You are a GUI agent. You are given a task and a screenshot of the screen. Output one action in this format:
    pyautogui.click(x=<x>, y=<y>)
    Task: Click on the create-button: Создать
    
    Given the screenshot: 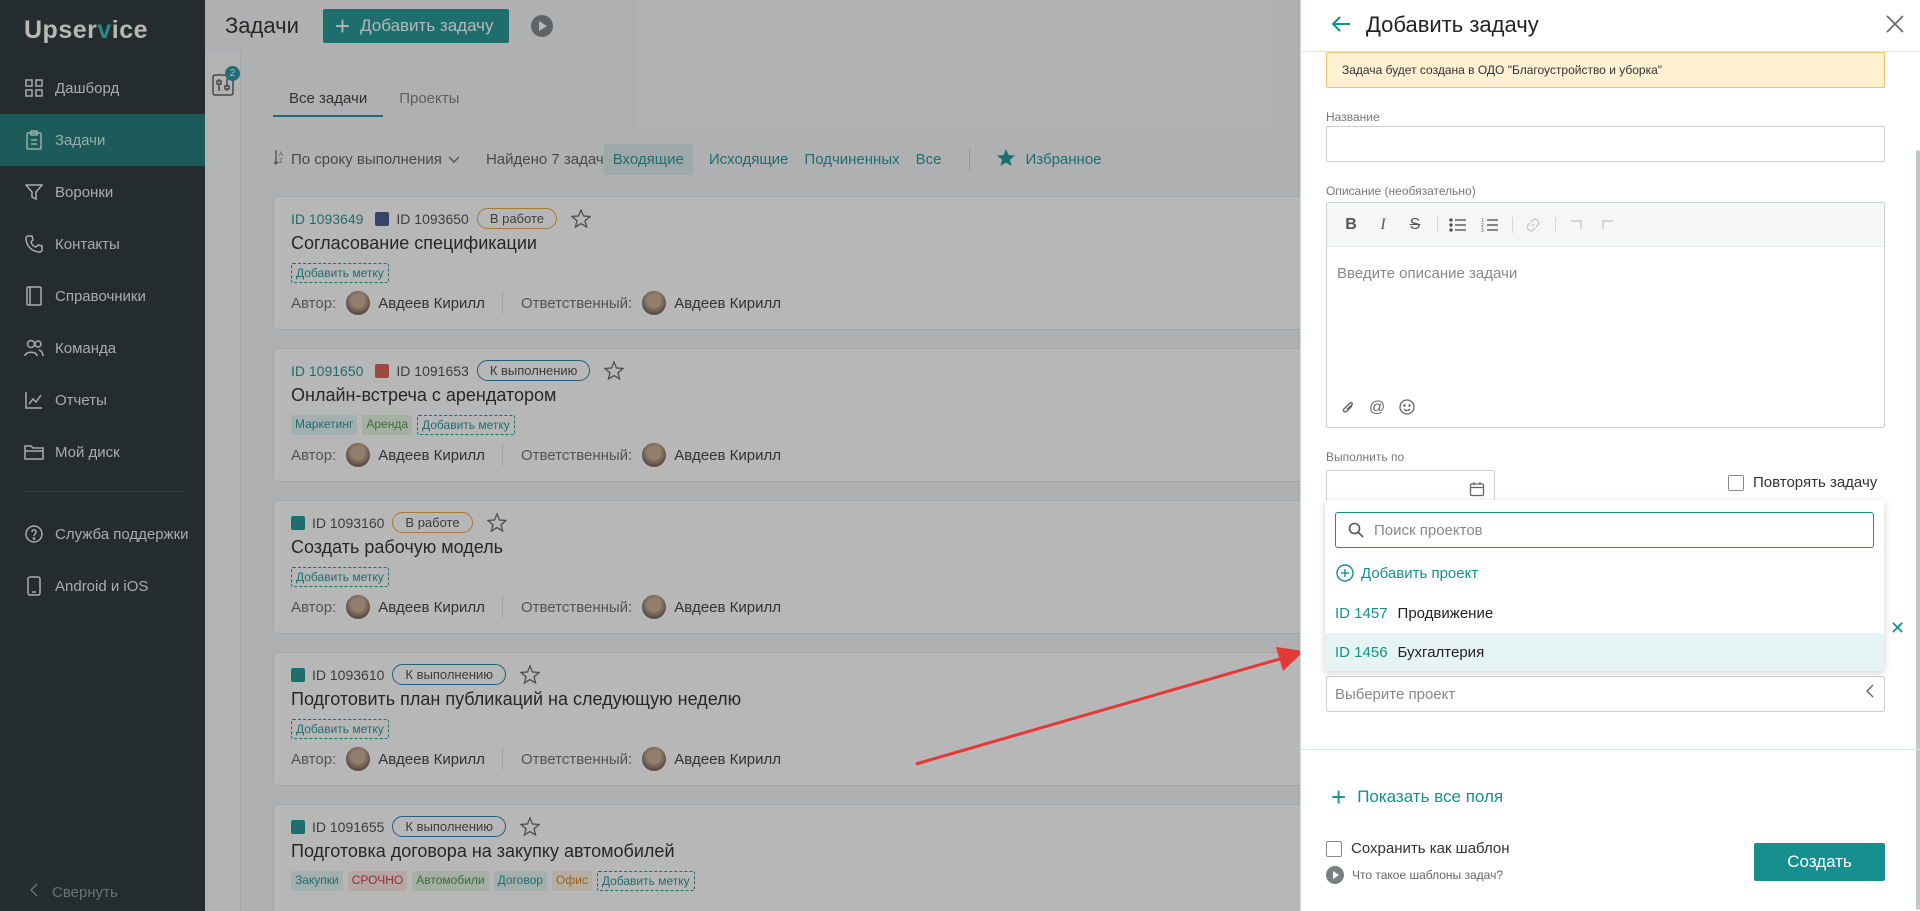 What is the action you would take?
    pyautogui.click(x=1819, y=862)
    